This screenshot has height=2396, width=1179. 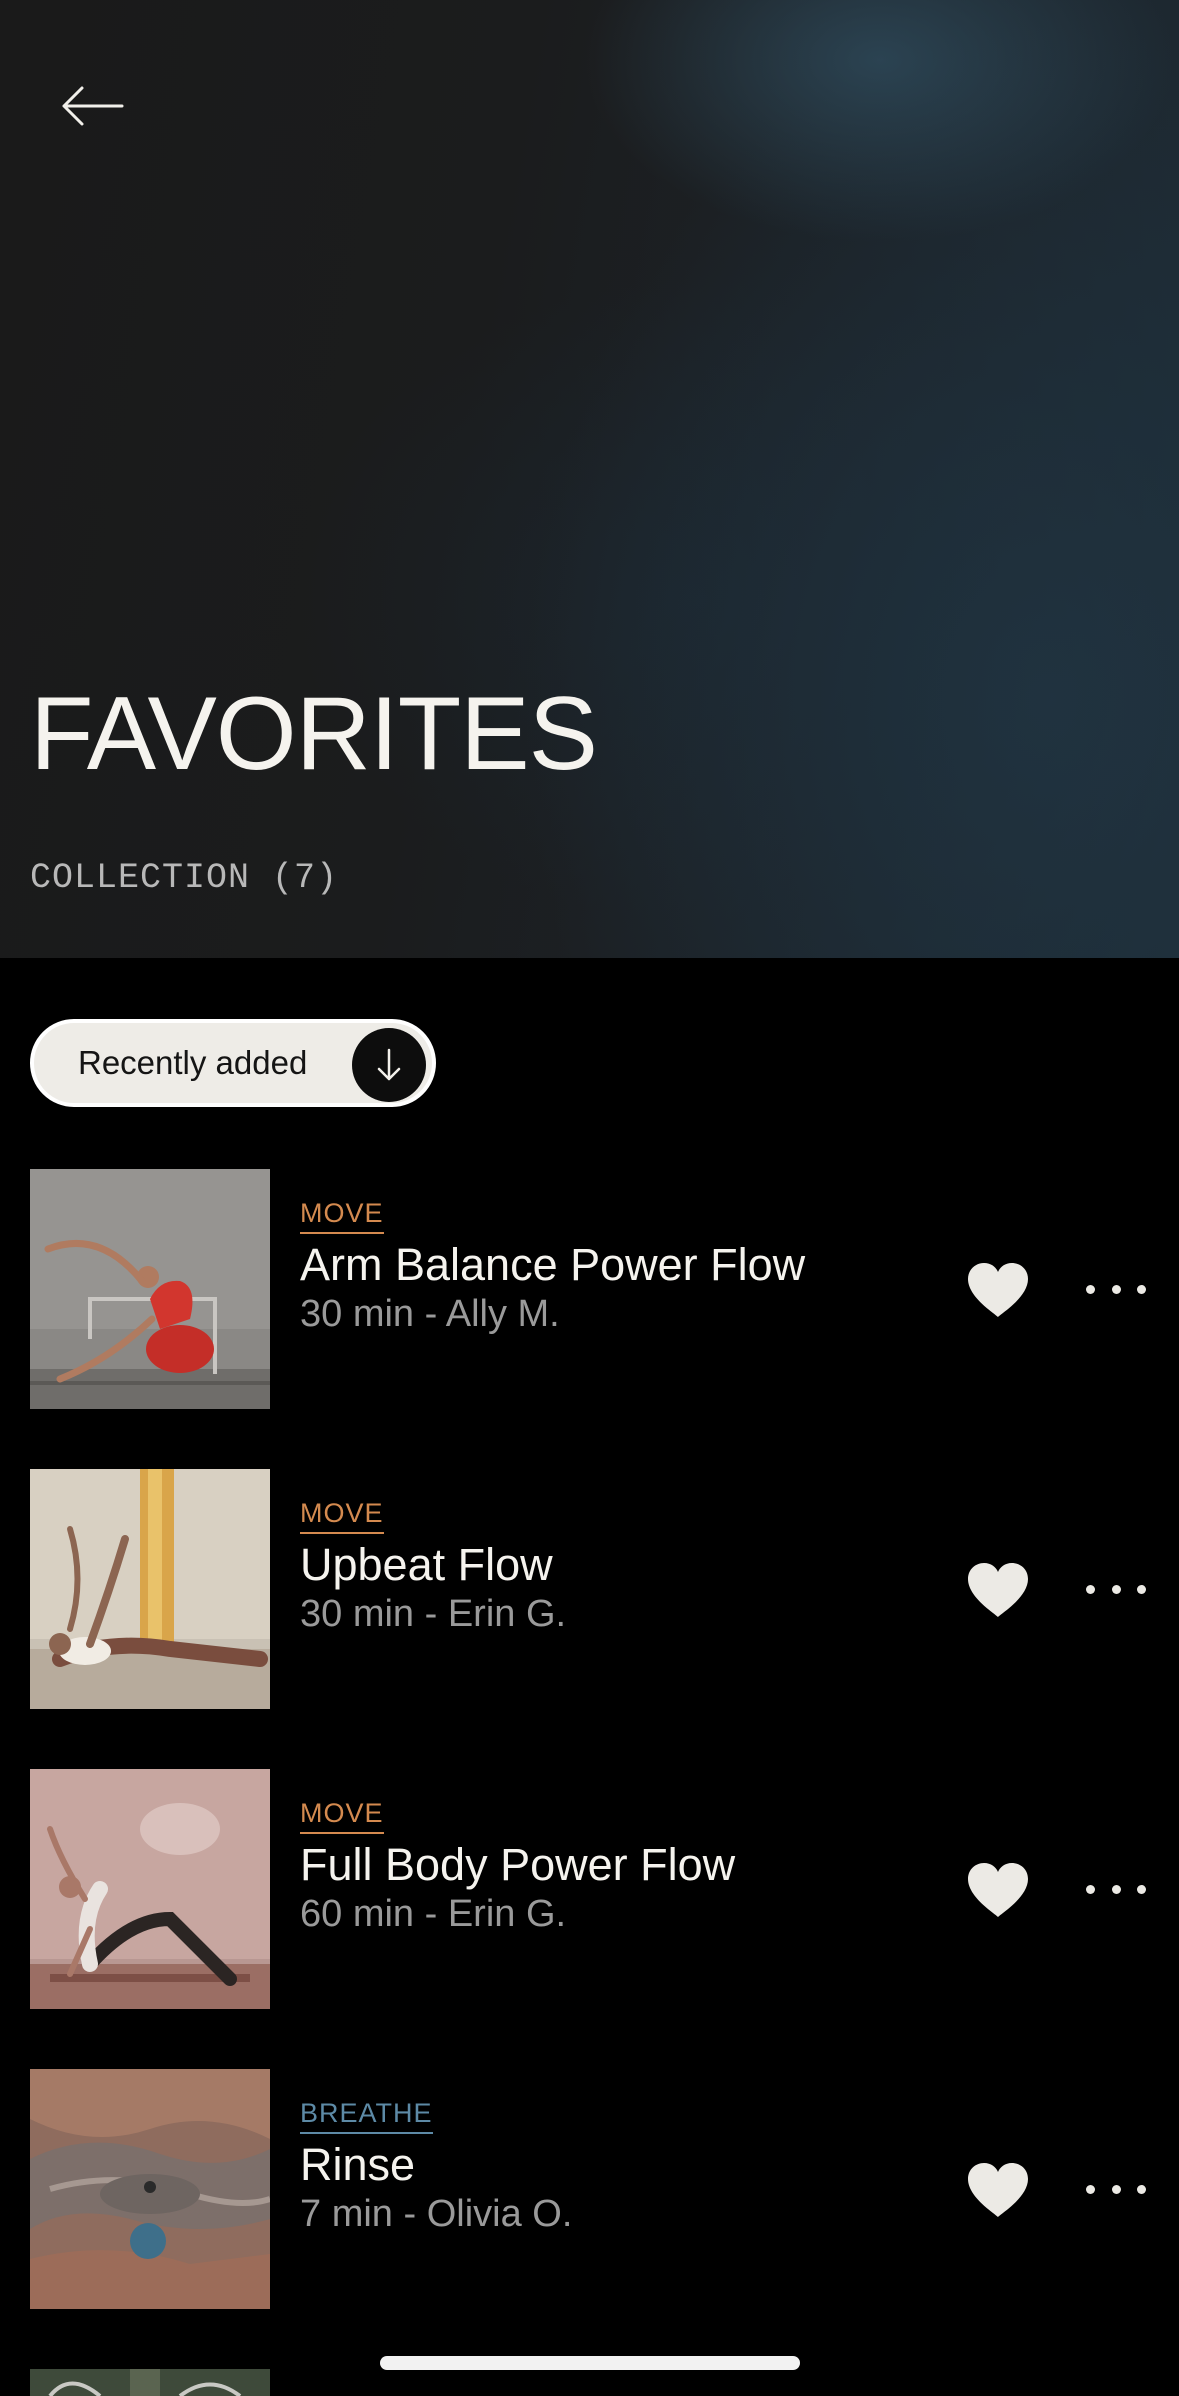 I want to click on collection-count: COLLECTION (7), so click(x=184, y=878).